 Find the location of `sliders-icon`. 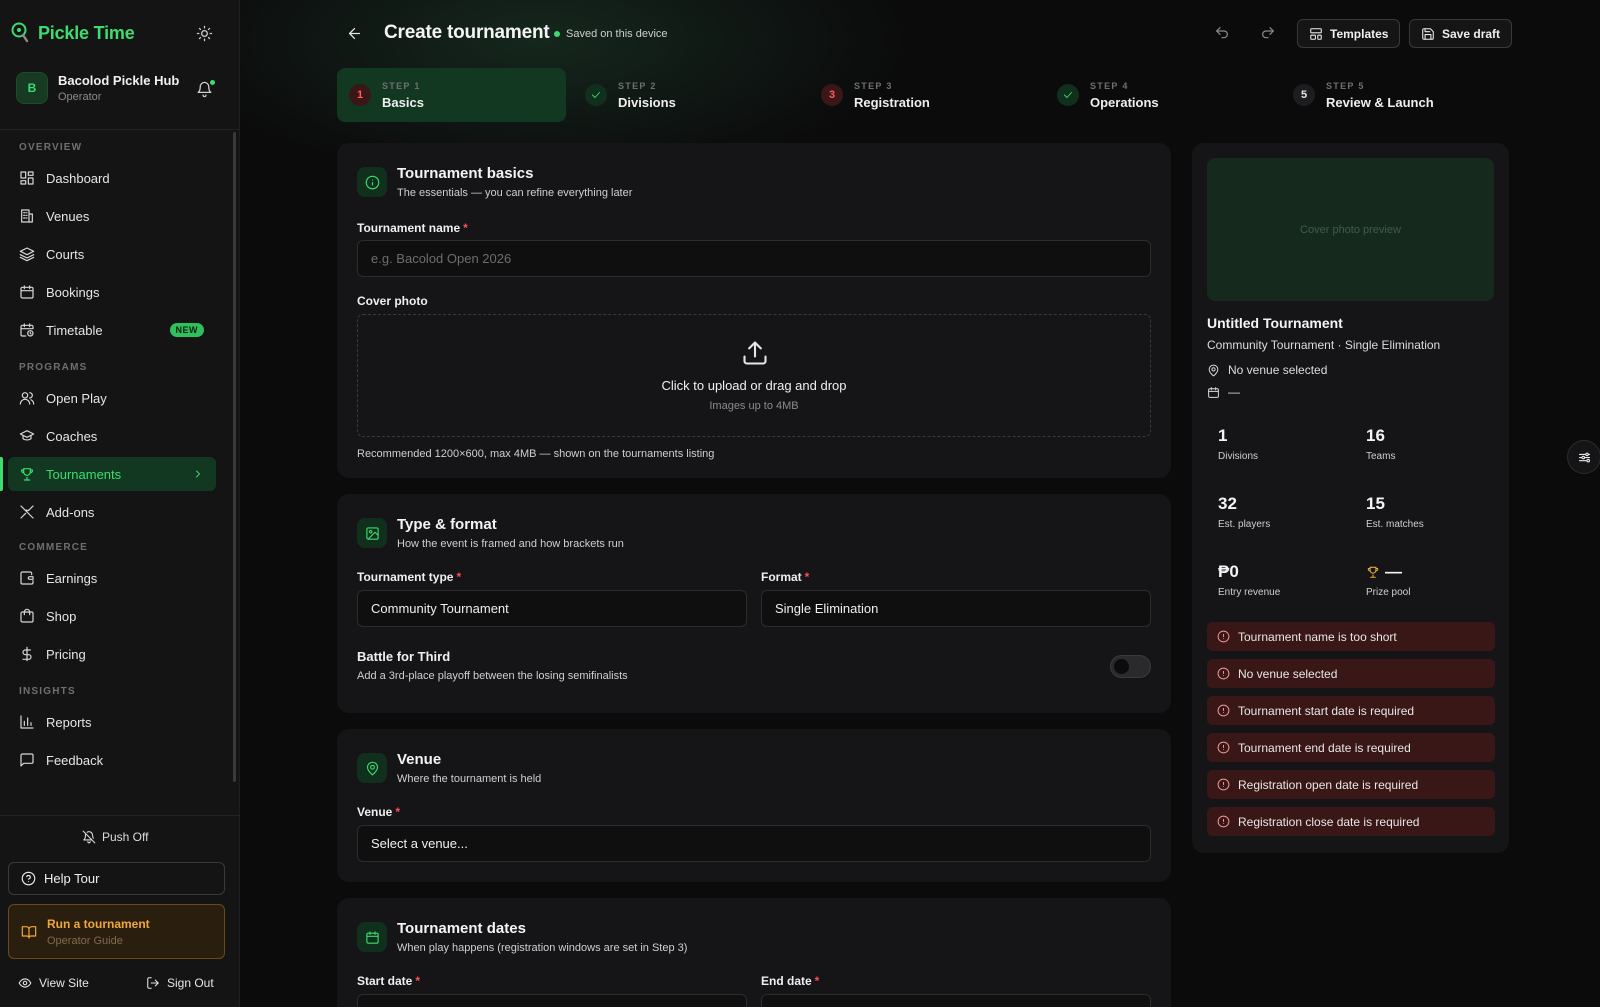

sliders-icon is located at coordinates (1583, 457).